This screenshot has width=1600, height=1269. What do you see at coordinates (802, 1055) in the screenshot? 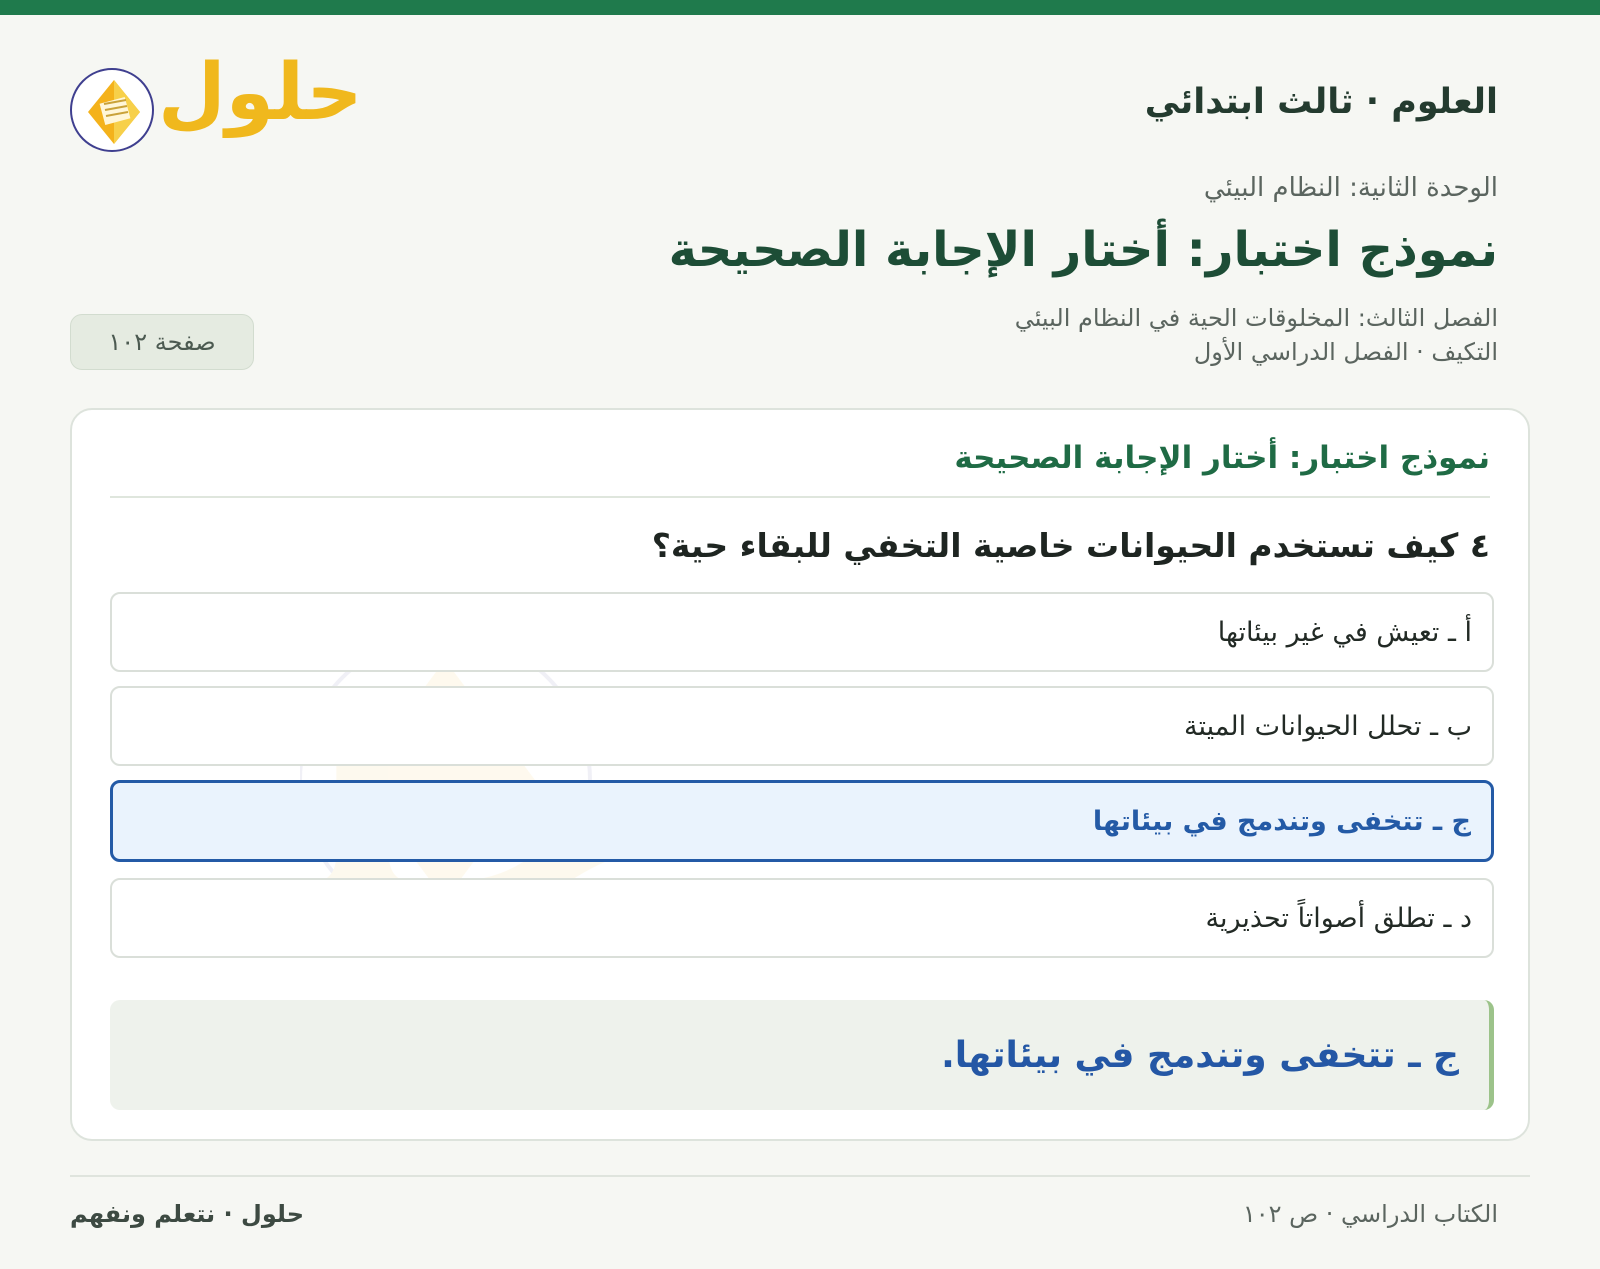
I see `answer-box: ج ـ تتخفى وتندمج في بيئاتها.` at bounding box center [802, 1055].